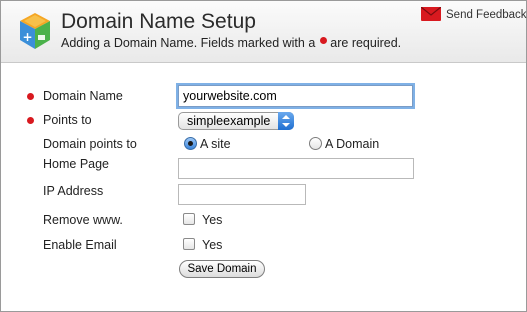 This screenshot has width=527, height=312. Describe the element at coordinates (296, 168) in the screenshot. I see `home-page-input` at that location.